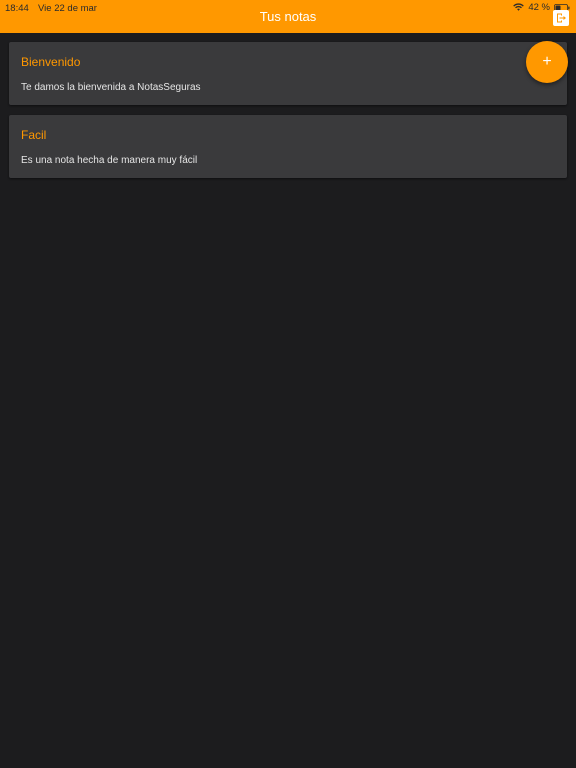 Image resolution: width=576 pixels, height=768 pixels. I want to click on note-body: Te damos la bienvenida a NotasSeguras, so click(111, 87).